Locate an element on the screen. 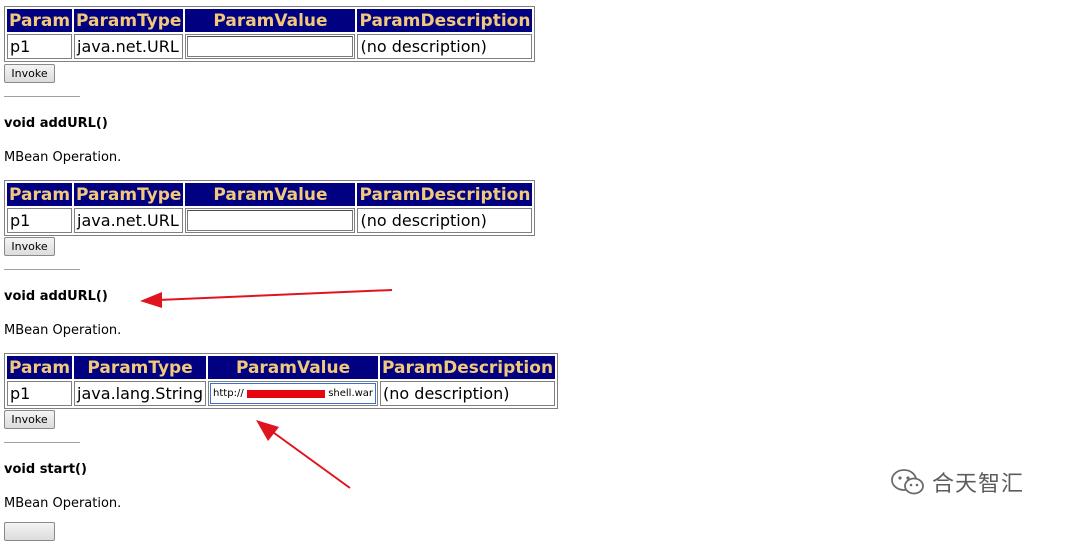  watermark: 合天智汇 is located at coordinates (957, 482).